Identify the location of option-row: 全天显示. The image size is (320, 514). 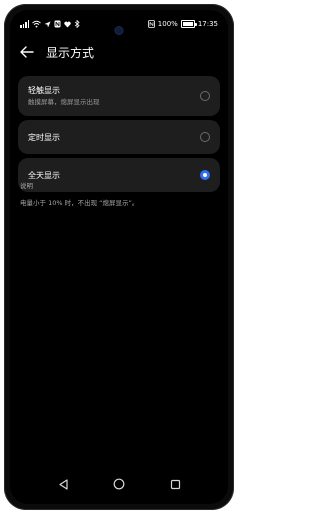
(119, 175).